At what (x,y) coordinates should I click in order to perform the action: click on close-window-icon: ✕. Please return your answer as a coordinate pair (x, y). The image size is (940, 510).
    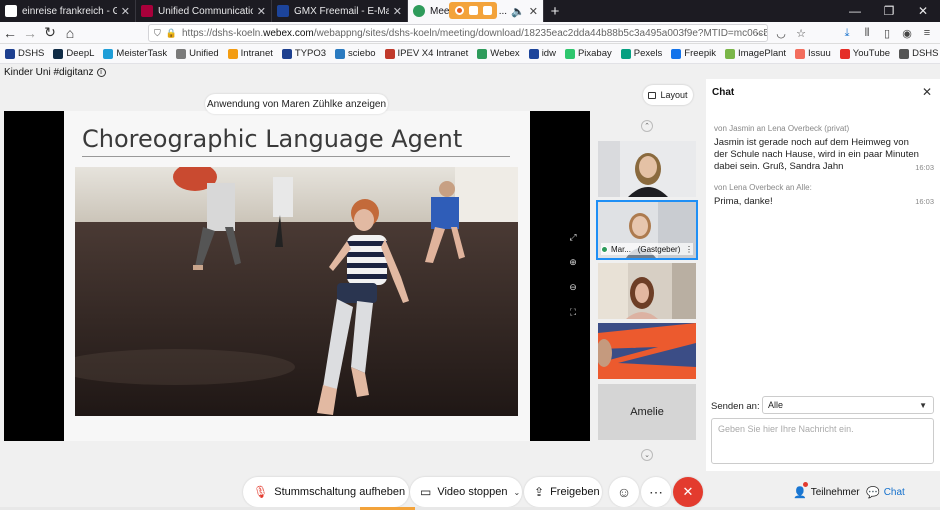
    Looking at the image, I should click on (923, 11).